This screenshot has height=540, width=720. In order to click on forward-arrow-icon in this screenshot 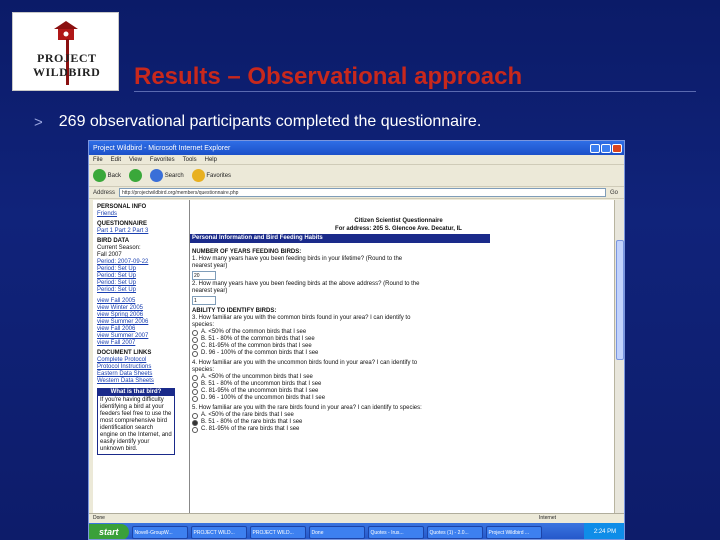, I will do `click(136, 175)`.